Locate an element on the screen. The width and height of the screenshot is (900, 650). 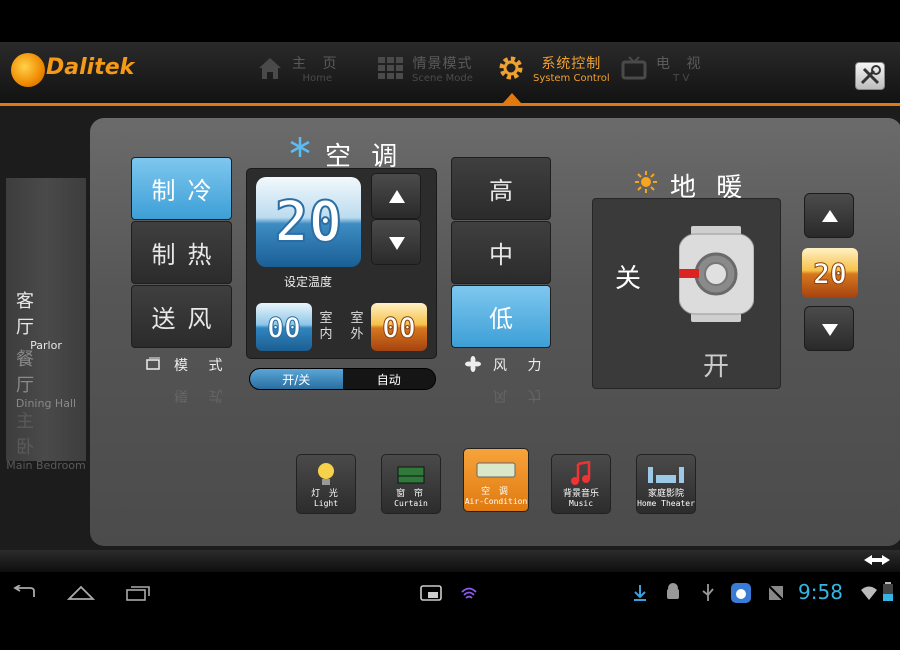
mode-heat-button: 制热 is located at coordinates (181, 252).